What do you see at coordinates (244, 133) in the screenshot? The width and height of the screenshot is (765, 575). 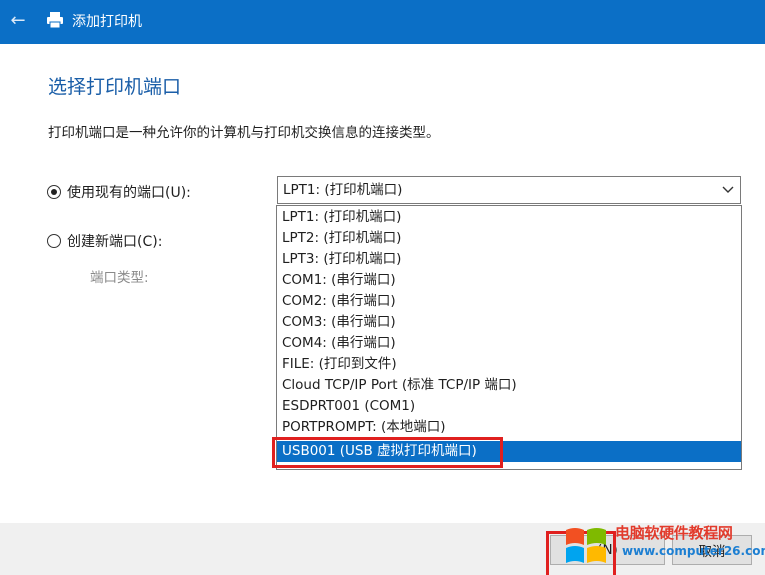 I see `page-description: 打印机端口是一种允许你的计算机与打印机交换信息的连接类型。` at bounding box center [244, 133].